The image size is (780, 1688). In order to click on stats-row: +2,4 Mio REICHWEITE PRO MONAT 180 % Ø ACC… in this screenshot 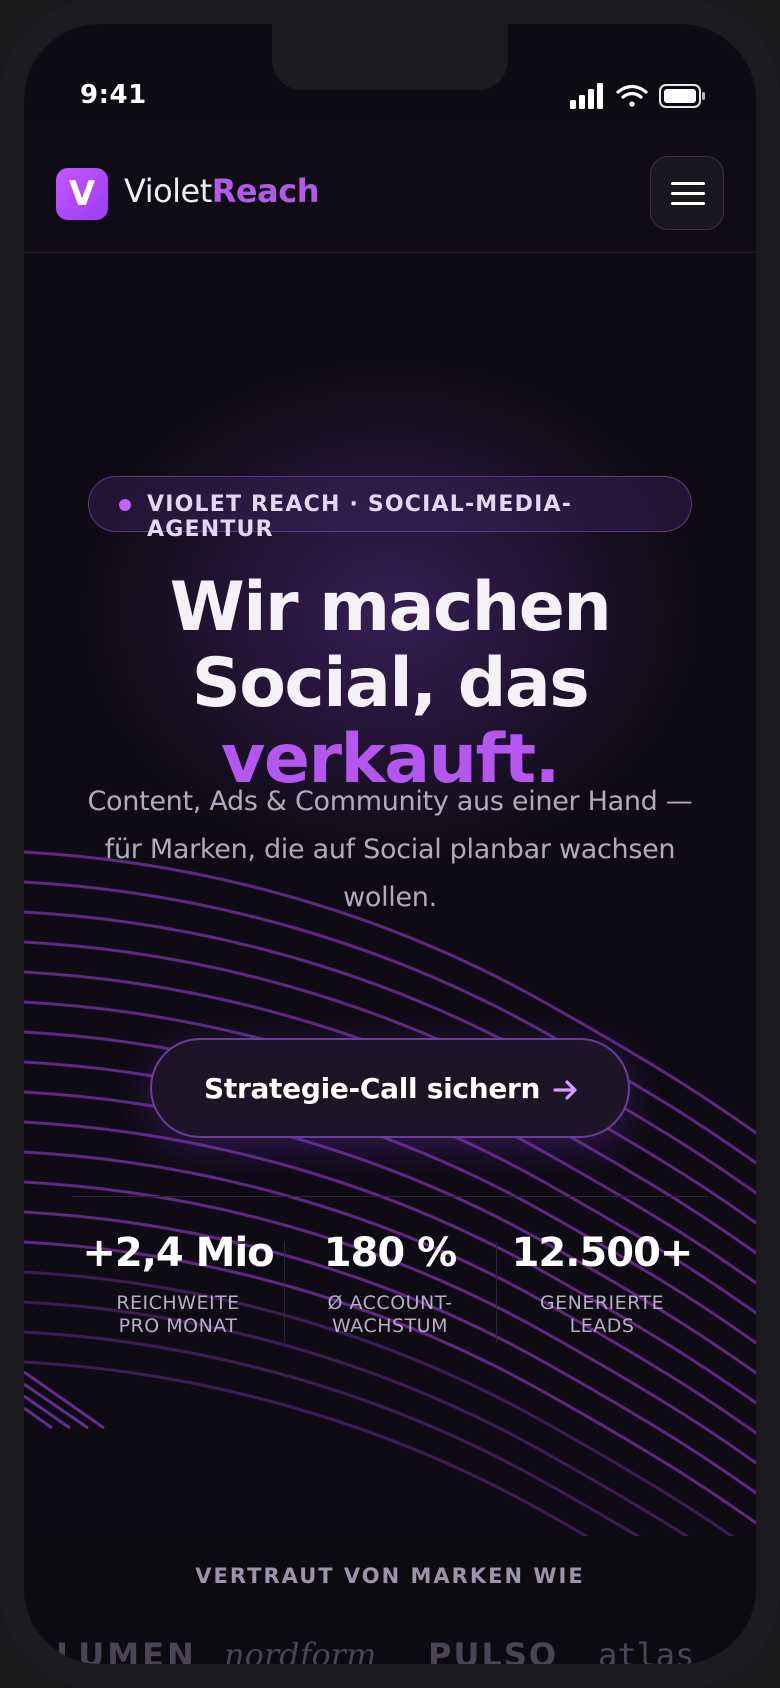, I will do `click(390, 1287)`.